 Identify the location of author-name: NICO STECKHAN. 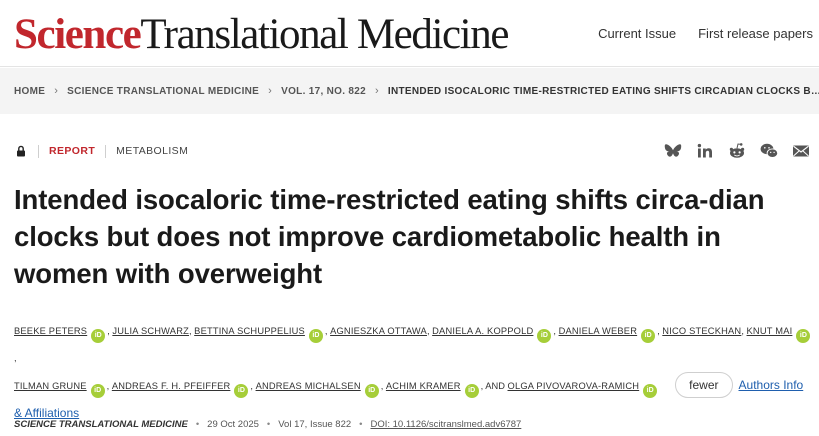
(701, 331).